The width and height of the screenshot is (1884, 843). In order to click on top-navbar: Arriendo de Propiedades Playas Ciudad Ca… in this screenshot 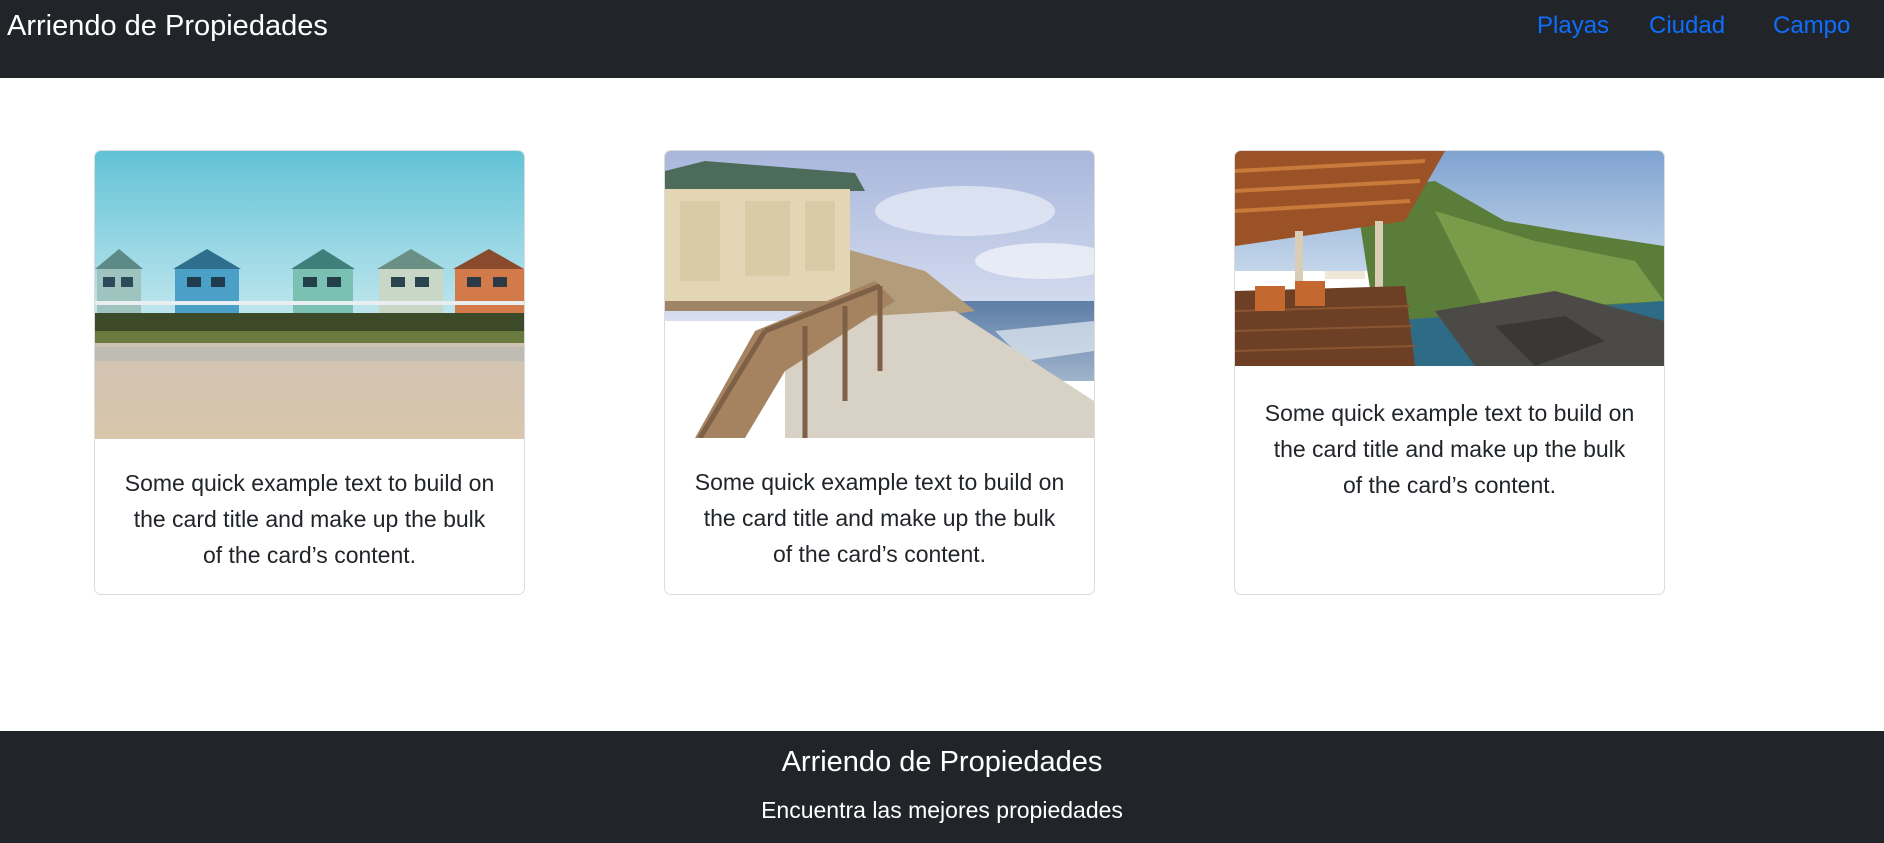, I will do `click(942, 39)`.